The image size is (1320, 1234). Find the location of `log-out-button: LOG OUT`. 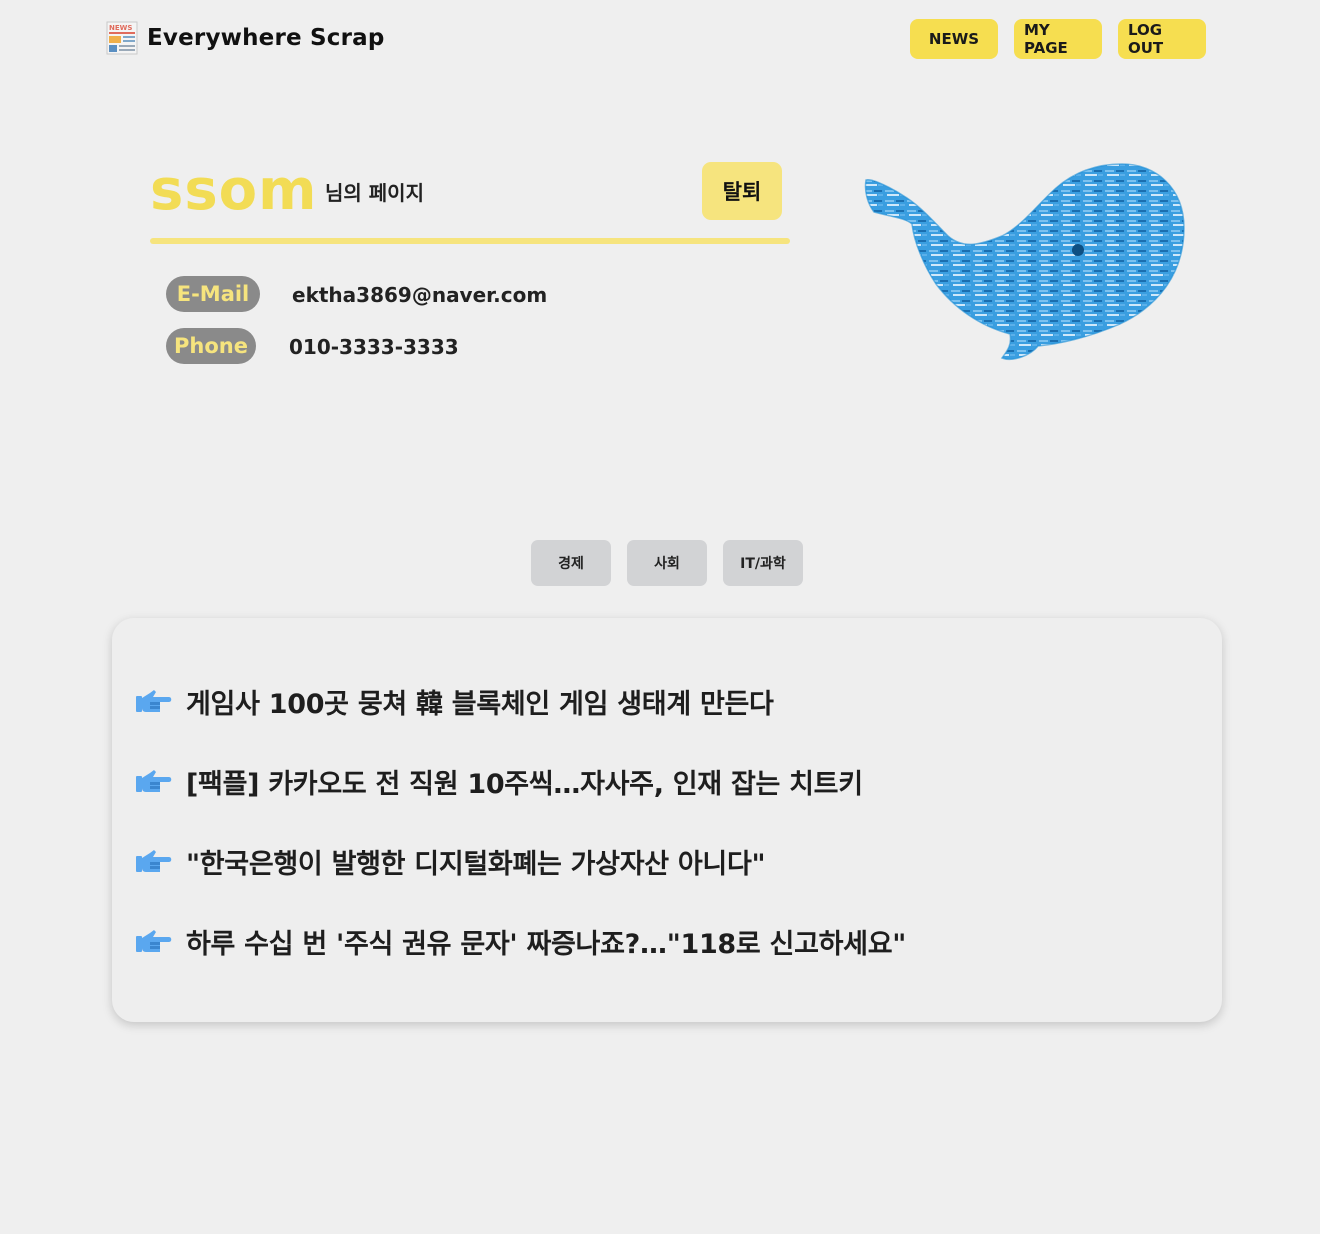

log-out-button: LOG OUT is located at coordinates (1162, 39).